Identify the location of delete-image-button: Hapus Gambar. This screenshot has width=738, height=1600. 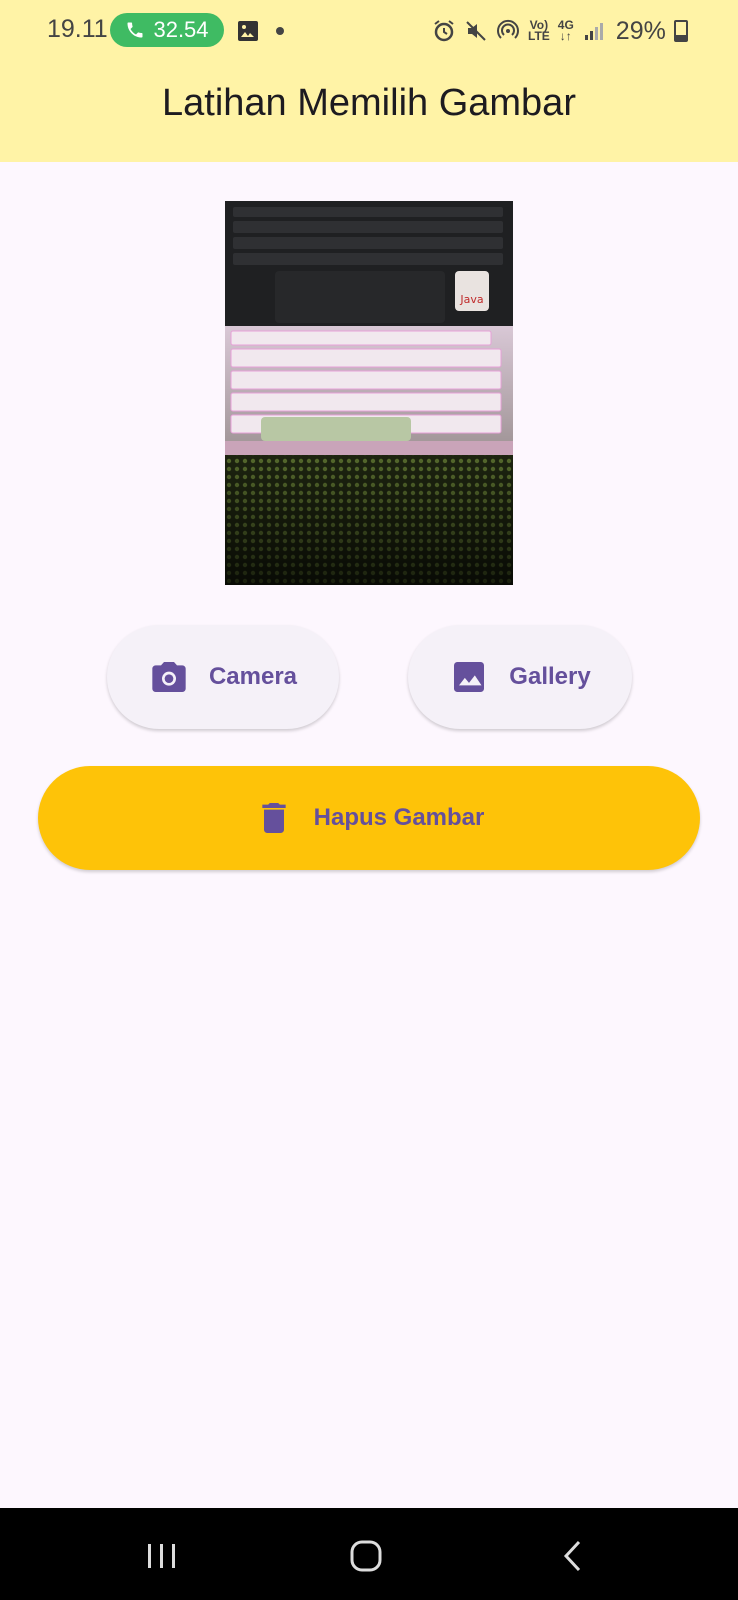
(369, 818).